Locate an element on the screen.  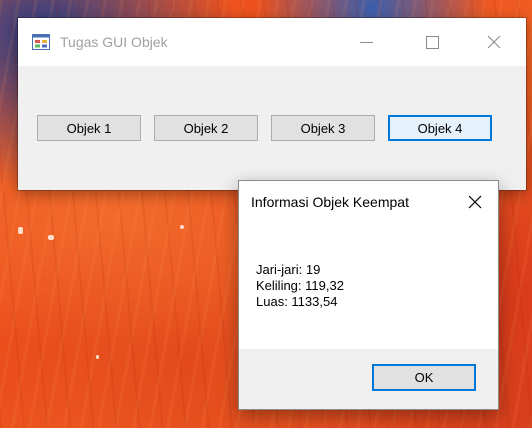
circumference-text: Keliling: 119,32 is located at coordinates (300, 285).